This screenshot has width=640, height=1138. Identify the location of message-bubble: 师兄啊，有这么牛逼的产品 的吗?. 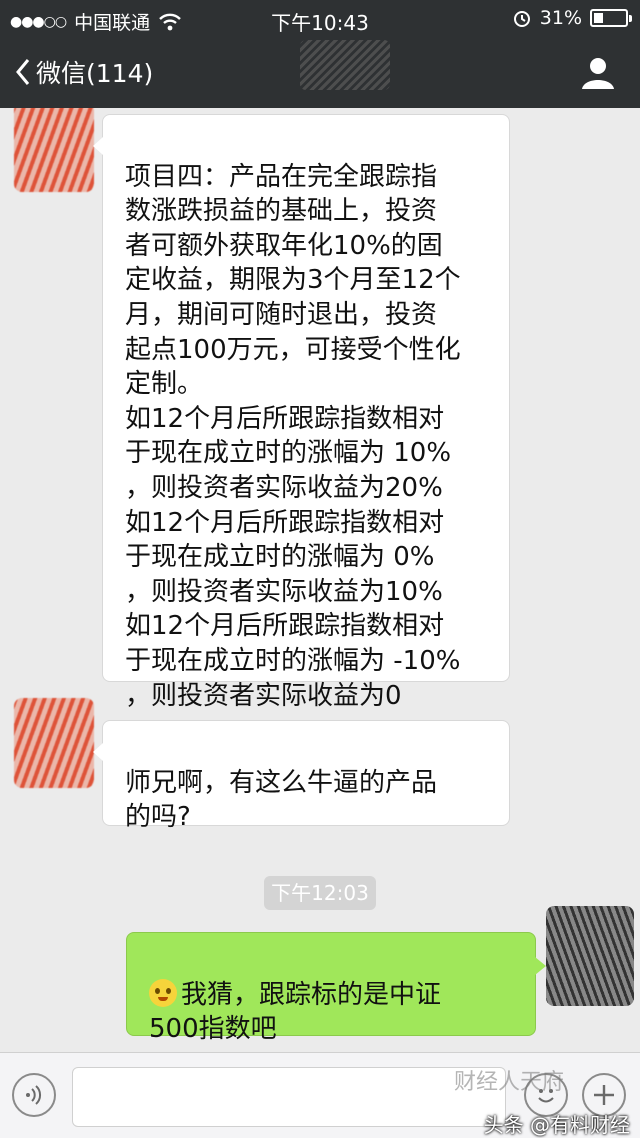
(301, 776).